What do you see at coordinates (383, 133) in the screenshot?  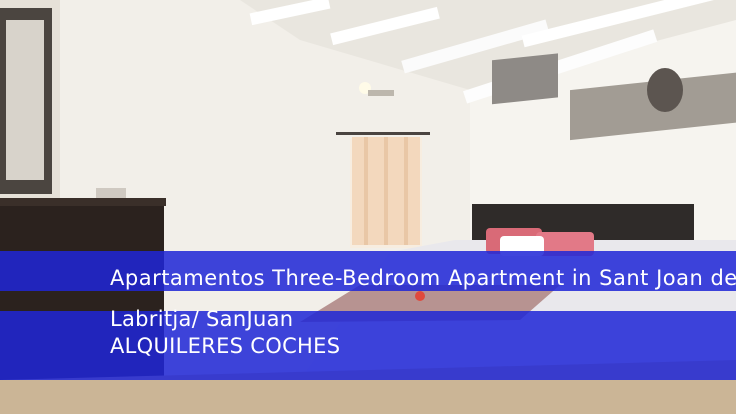 I see `curtain-rod` at bounding box center [383, 133].